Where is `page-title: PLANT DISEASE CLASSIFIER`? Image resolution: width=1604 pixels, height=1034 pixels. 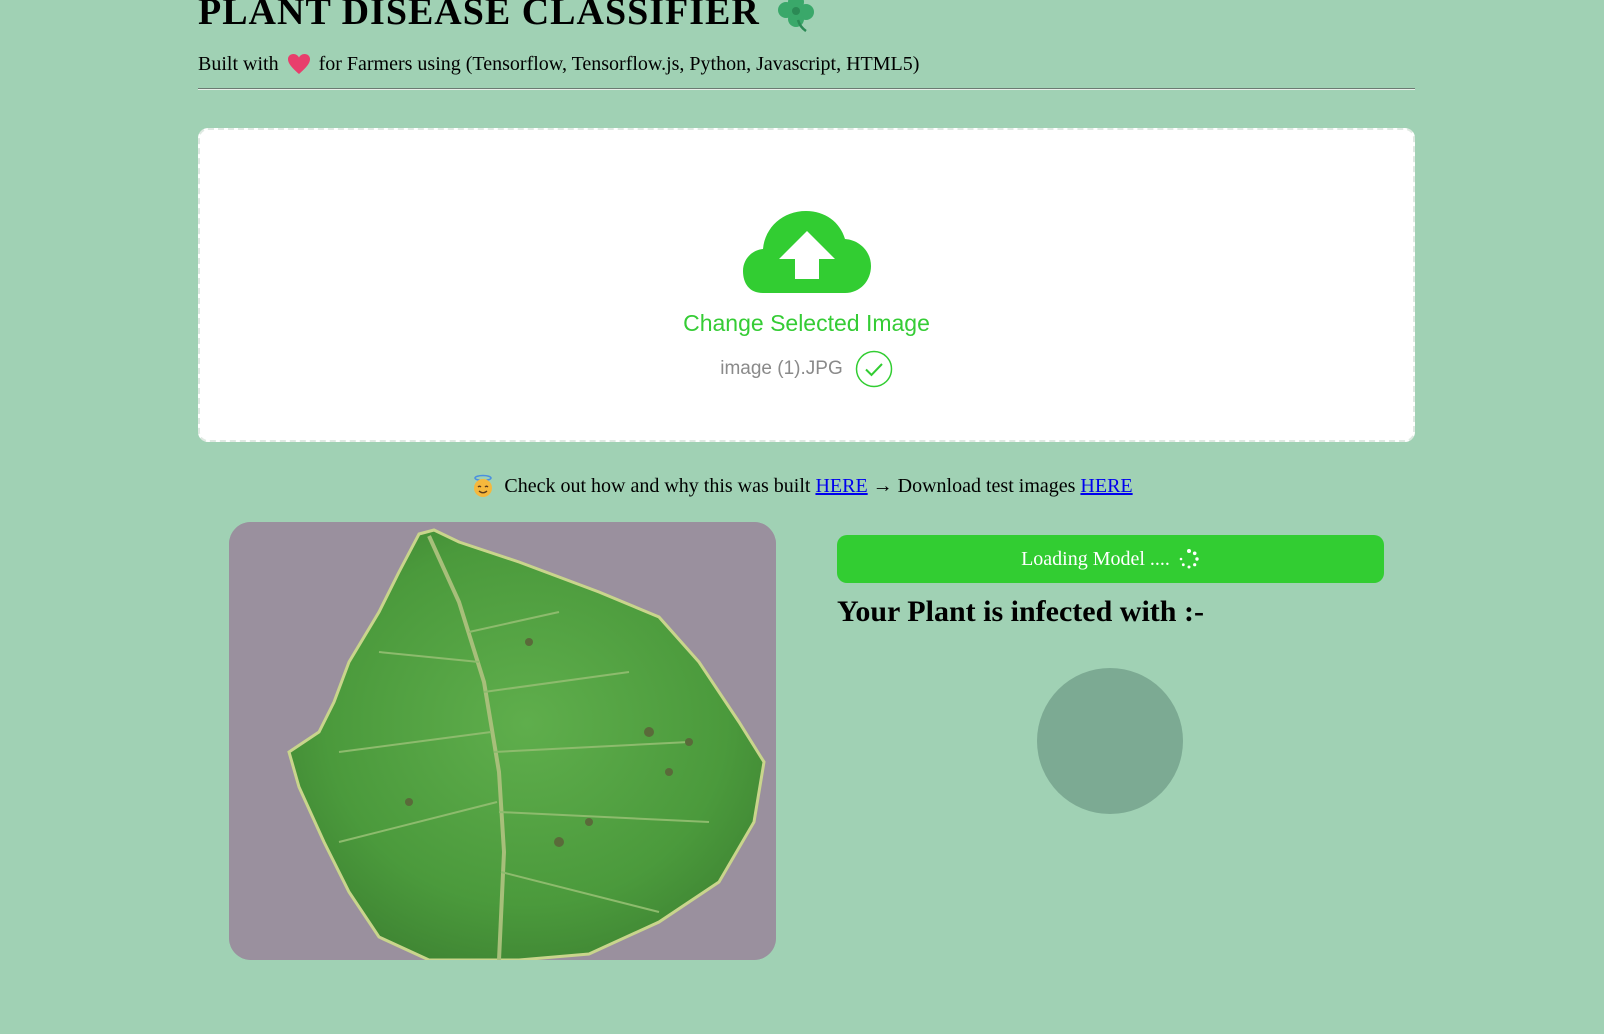 page-title: PLANT DISEASE CLASSIFIER is located at coordinates (507, 20).